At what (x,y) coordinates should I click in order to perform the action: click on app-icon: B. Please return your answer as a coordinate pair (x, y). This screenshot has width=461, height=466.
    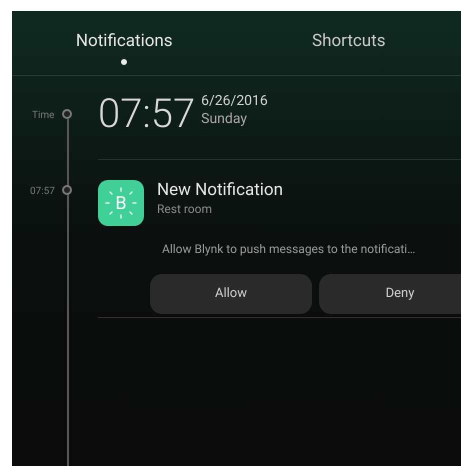
    Looking at the image, I should click on (121, 203).